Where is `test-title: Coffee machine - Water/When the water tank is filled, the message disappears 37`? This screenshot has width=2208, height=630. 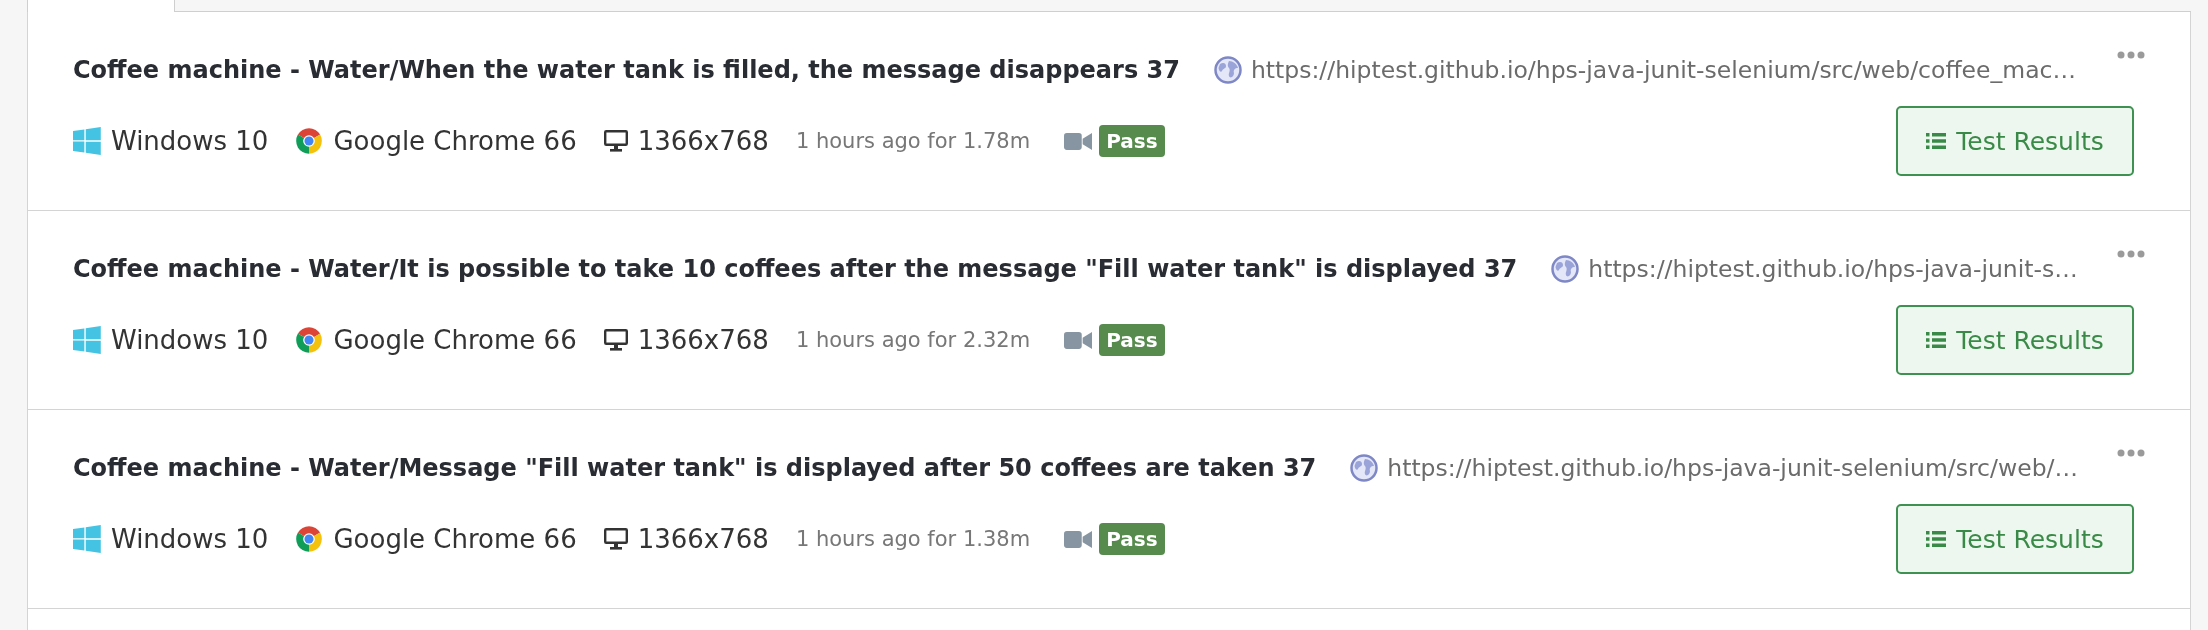
test-title: Coffee machine - Water/When the water tank is filled, the message disappears 37 is located at coordinates (626, 70).